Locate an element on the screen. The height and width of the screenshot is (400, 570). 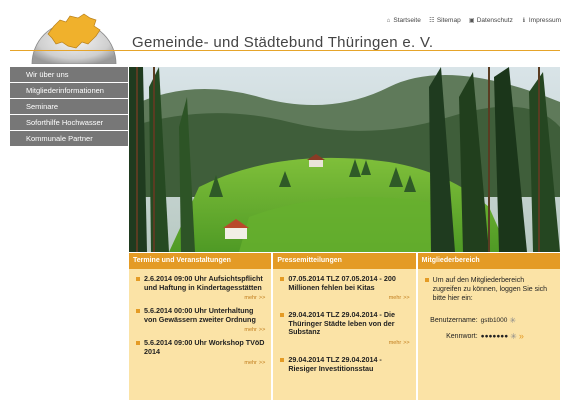
password-field: ●●●●●●● is located at coordinates (494, 336).